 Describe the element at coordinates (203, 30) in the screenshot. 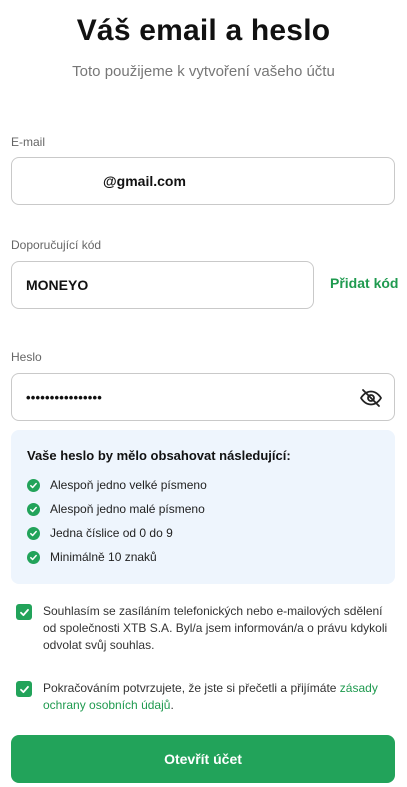

I see `page-title: Váš email a heslo` at that location.